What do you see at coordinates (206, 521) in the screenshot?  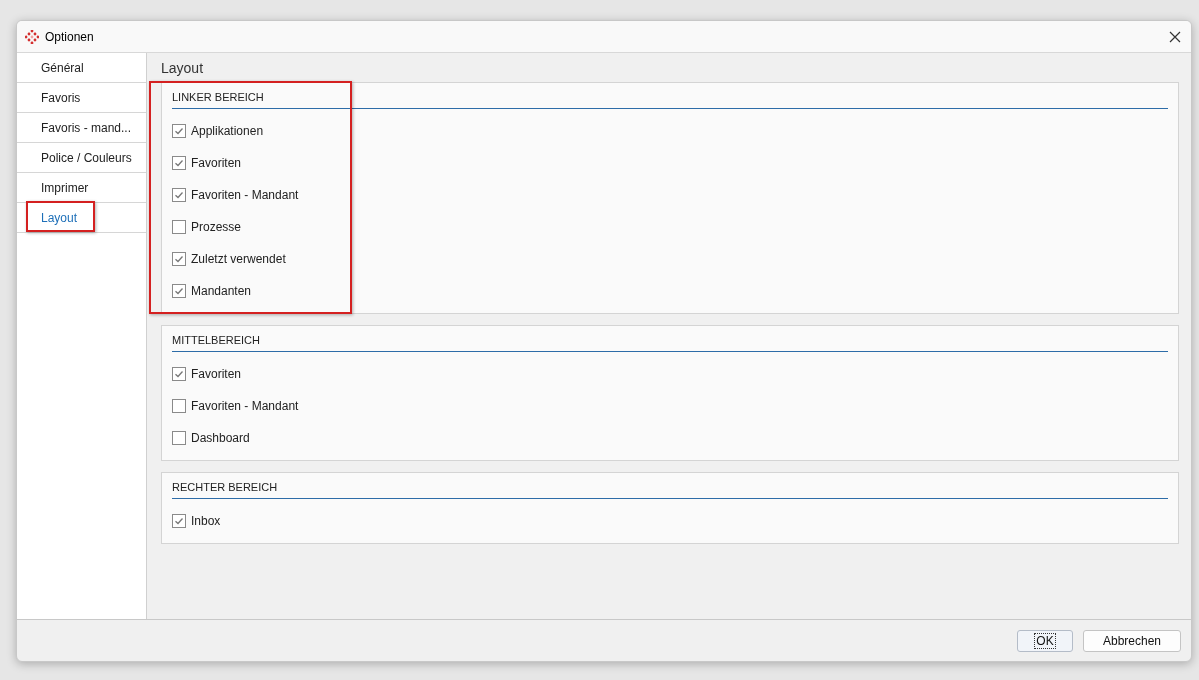 I see `option-label: Inbox` at bounding box center [206, 521].